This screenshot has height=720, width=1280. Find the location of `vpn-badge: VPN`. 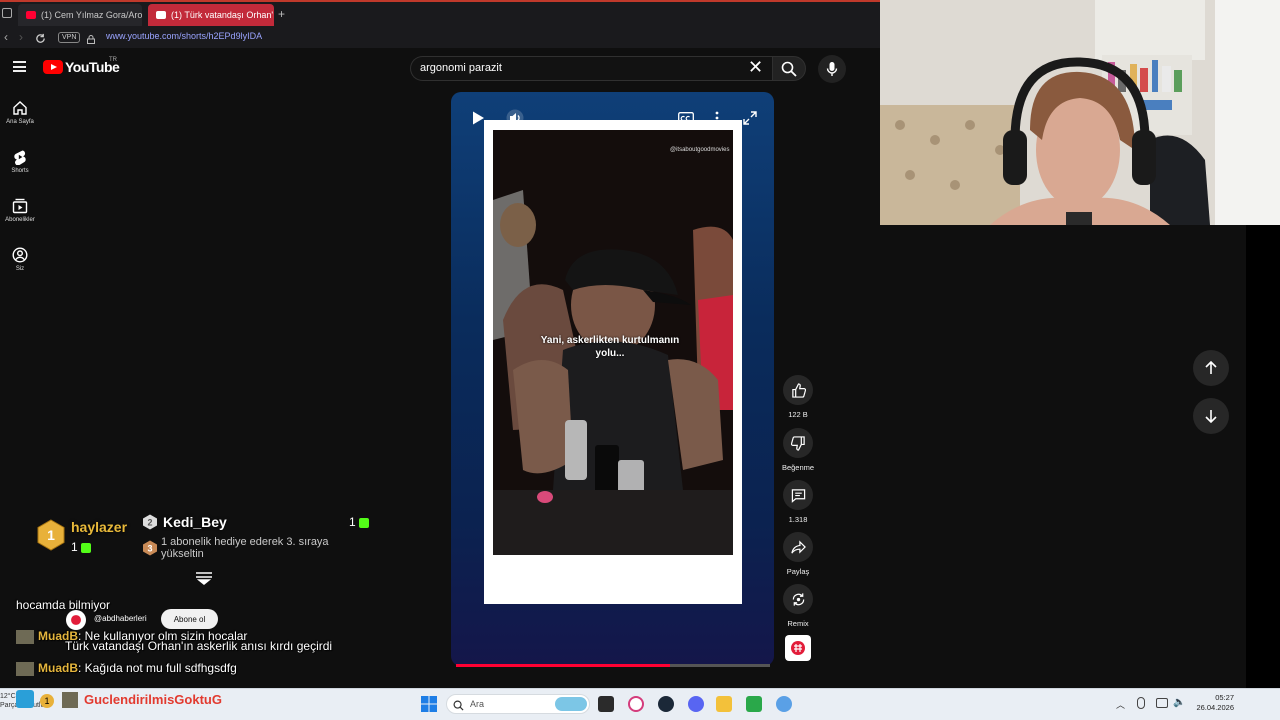

vpn-badge: VPN is located at coordinates (69, 37).